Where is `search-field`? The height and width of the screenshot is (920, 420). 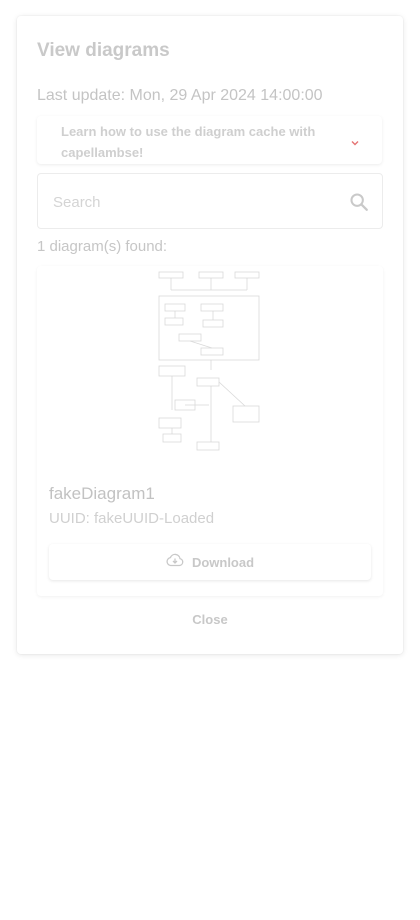 search-field is located at coordinates (210, 201).